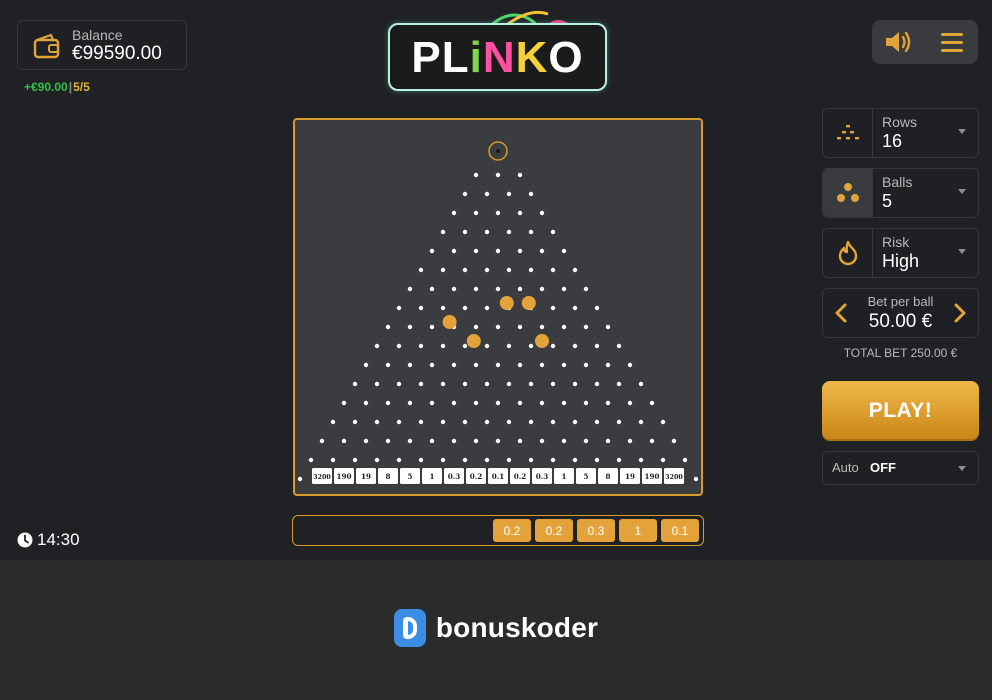  Describe the element at coordinates (322, 477) in the screenshot. I see `multiplier-label: 3200` at that location.